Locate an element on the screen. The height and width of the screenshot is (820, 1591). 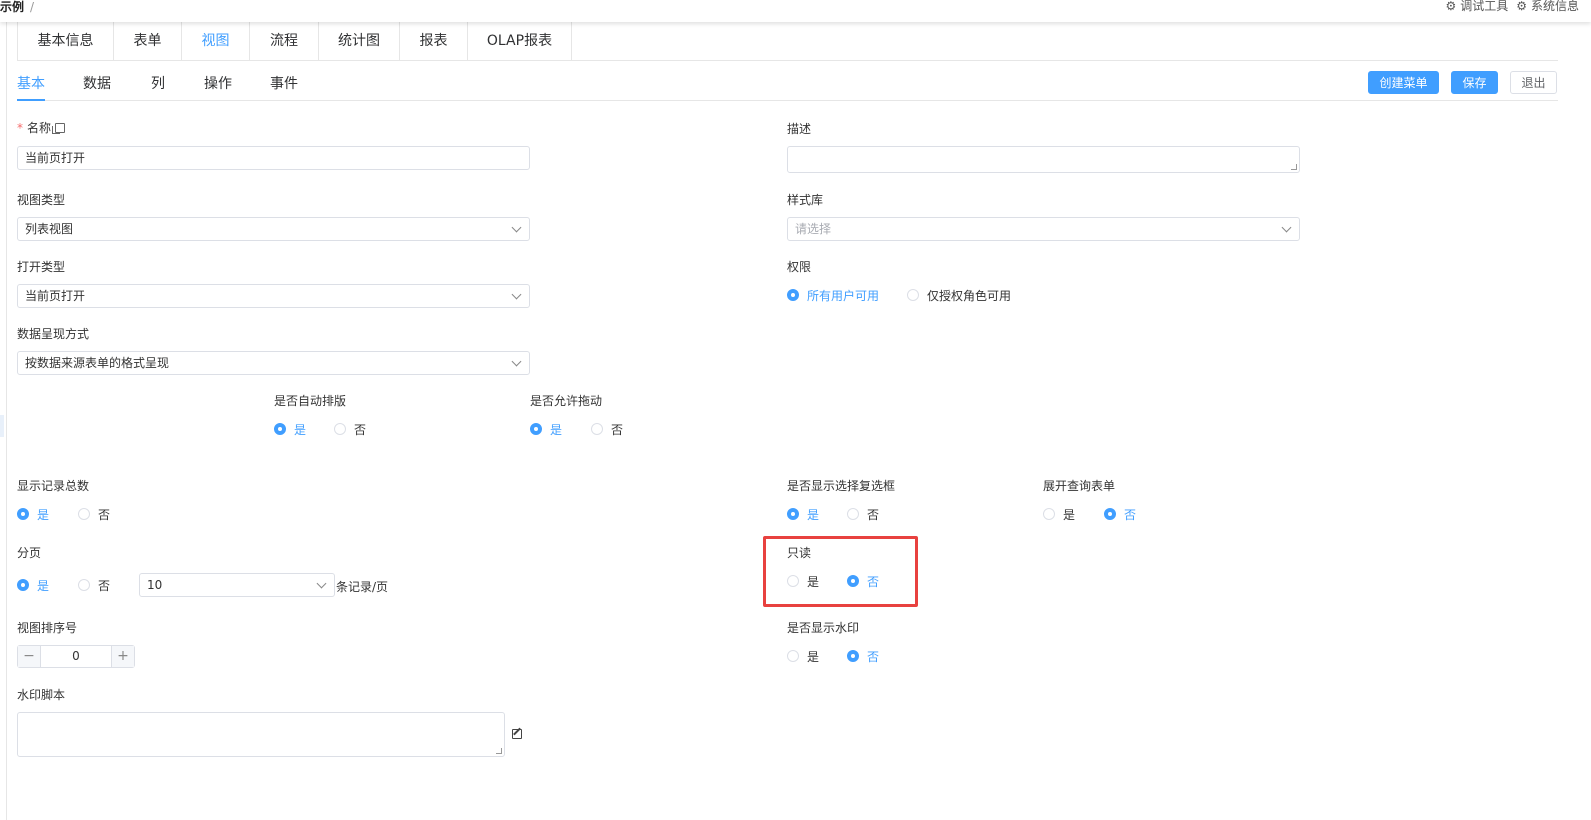
show-total-no-radio: 否 is located at coordinates (94, 514).